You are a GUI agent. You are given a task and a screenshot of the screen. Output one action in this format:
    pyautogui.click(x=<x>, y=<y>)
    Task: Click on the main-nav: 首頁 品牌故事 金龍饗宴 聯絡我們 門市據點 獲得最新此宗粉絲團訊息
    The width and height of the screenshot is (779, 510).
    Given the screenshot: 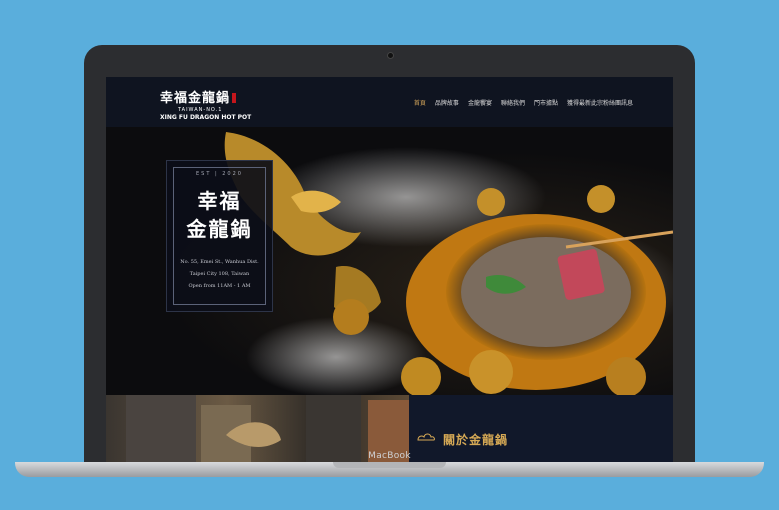 What is the action you would take?
    pyautogui.click(x=523, y=102)
    